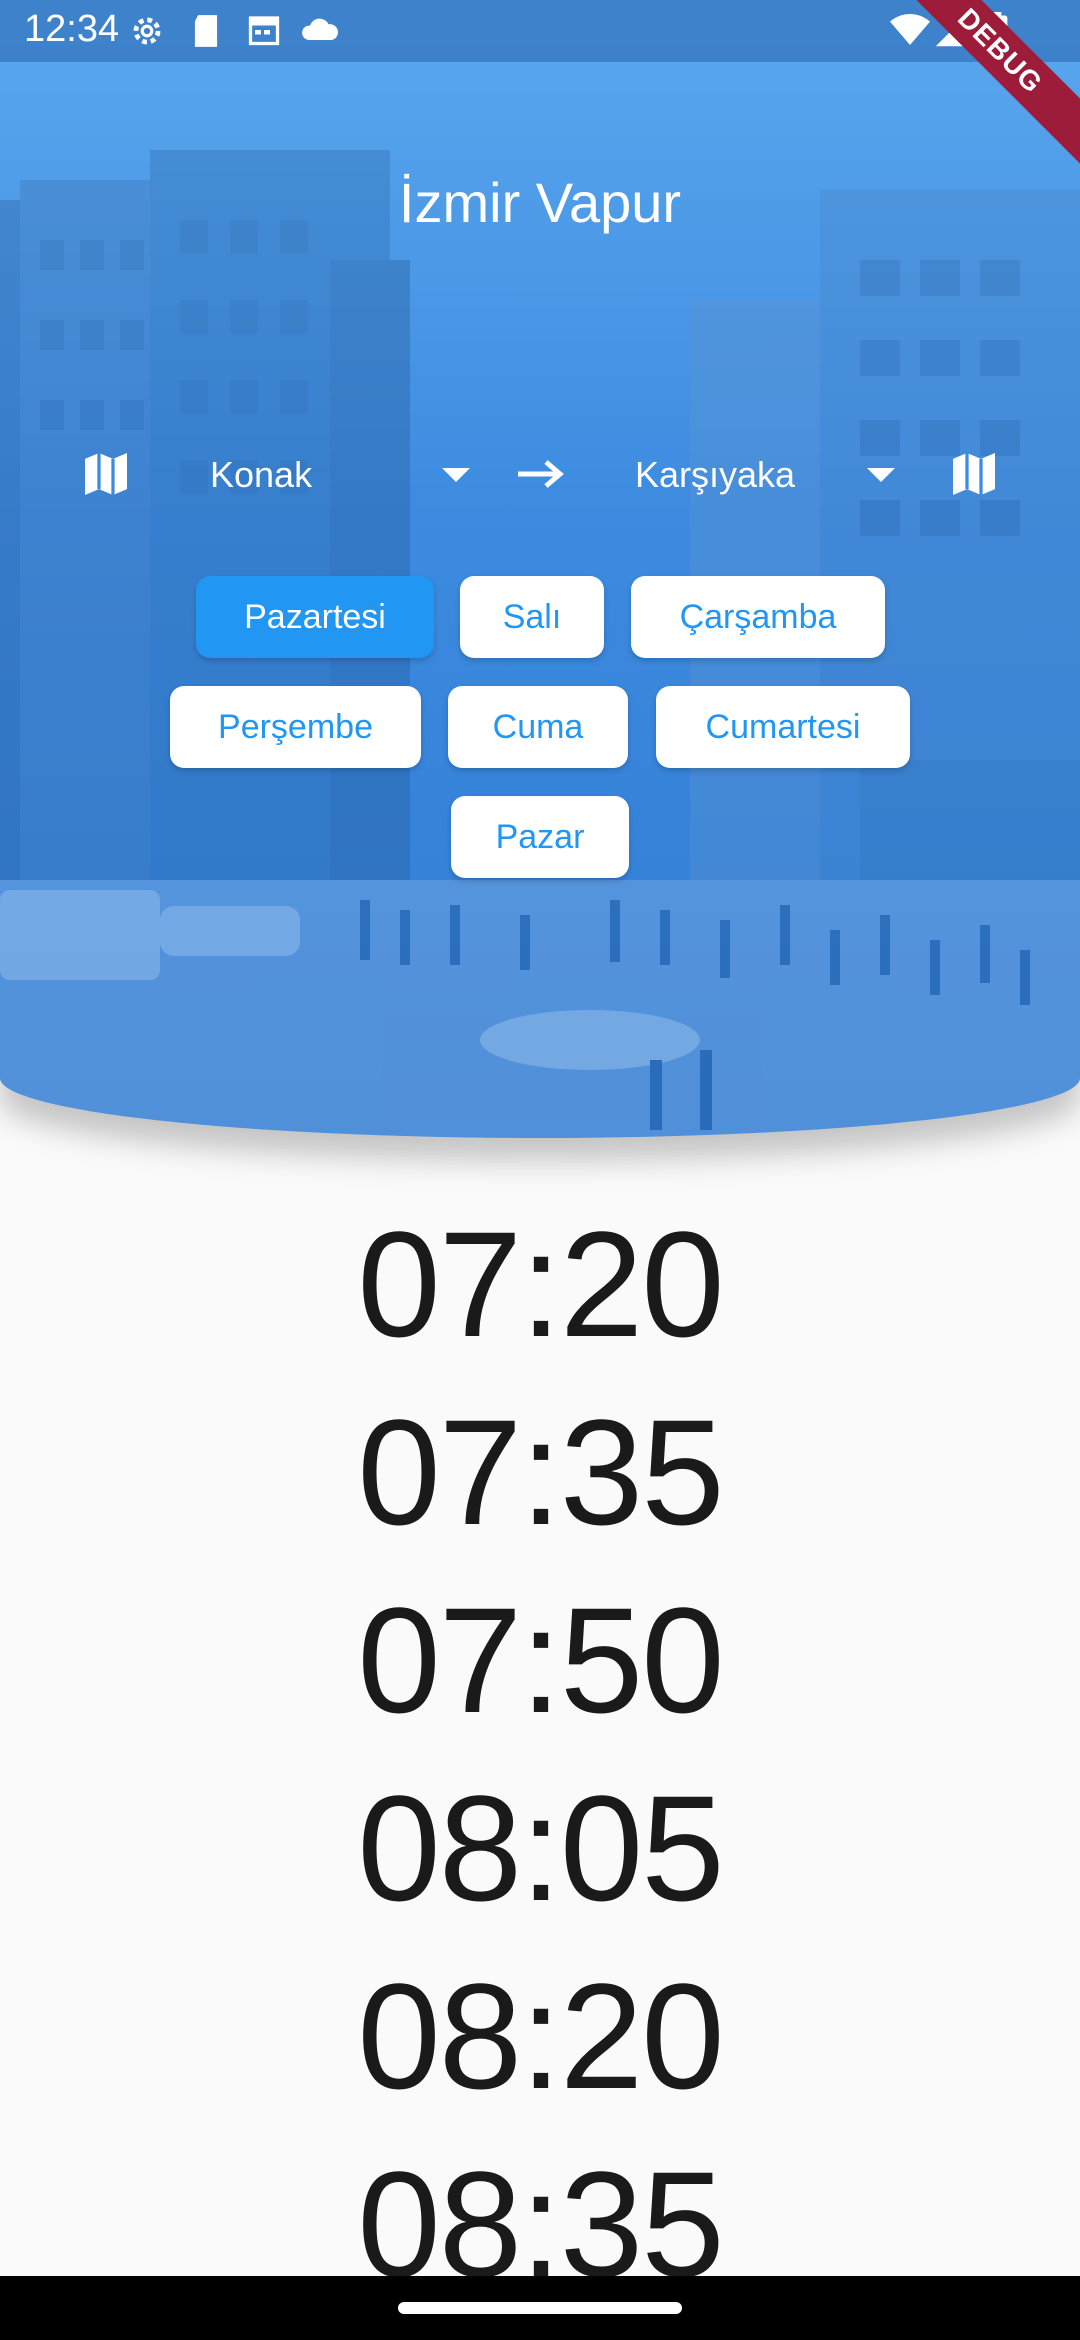 Image resolution: width=1080 pixels, height=2340 pixels. Describe the element at coordinates (72, 29) in the screenshot. I see `status-time: 12:34` at that location.